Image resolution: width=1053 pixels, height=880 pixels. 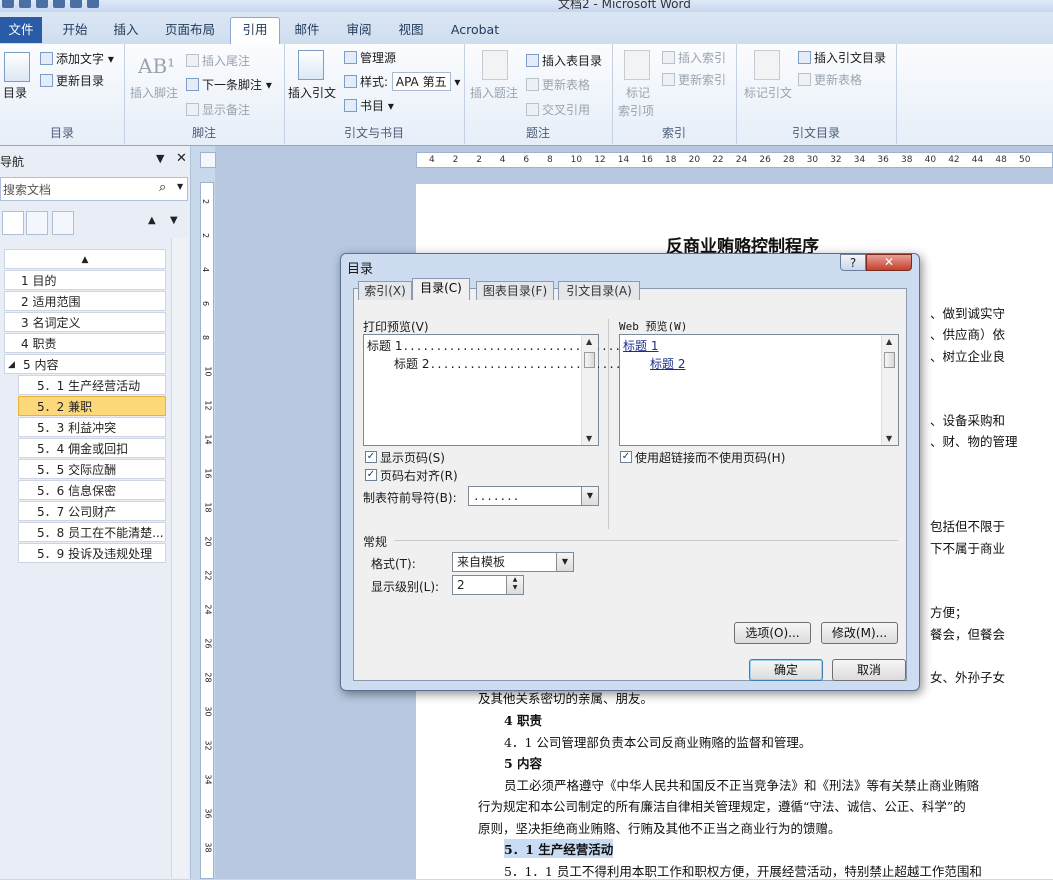 What do you see at coordinates (411, 30) in the screenshot?
I see `tab-view: 视图` at bounding box center [411, 30].